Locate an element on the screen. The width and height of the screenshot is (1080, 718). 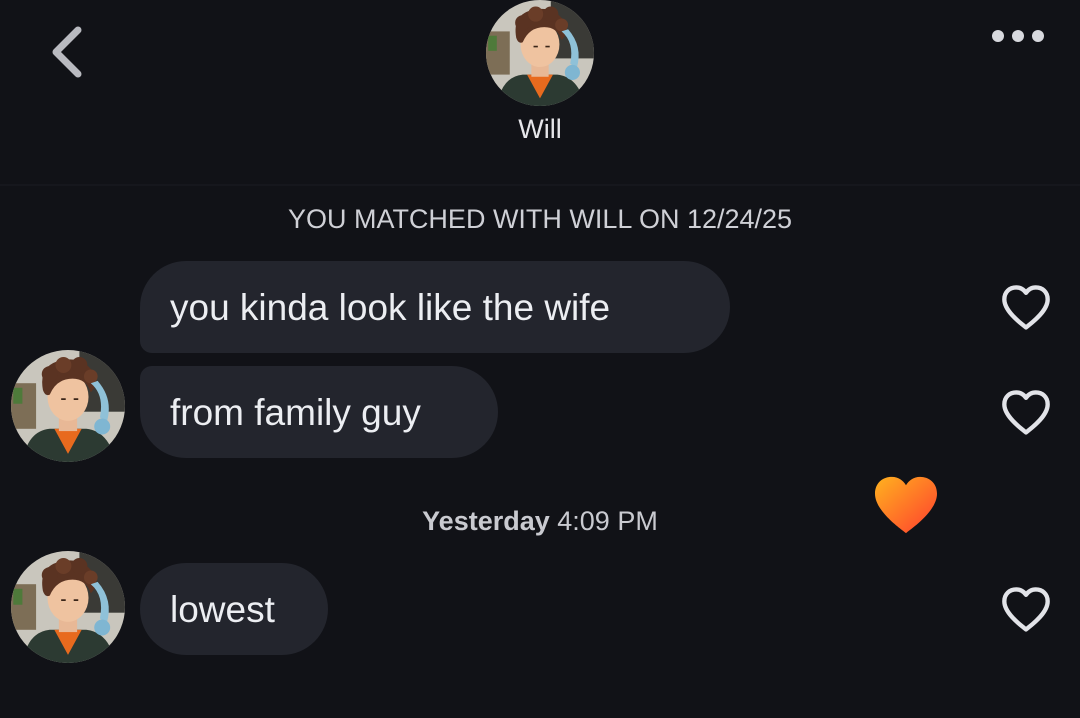
timestamp-time: 4:09 PM is located at coordinates (607, 521).